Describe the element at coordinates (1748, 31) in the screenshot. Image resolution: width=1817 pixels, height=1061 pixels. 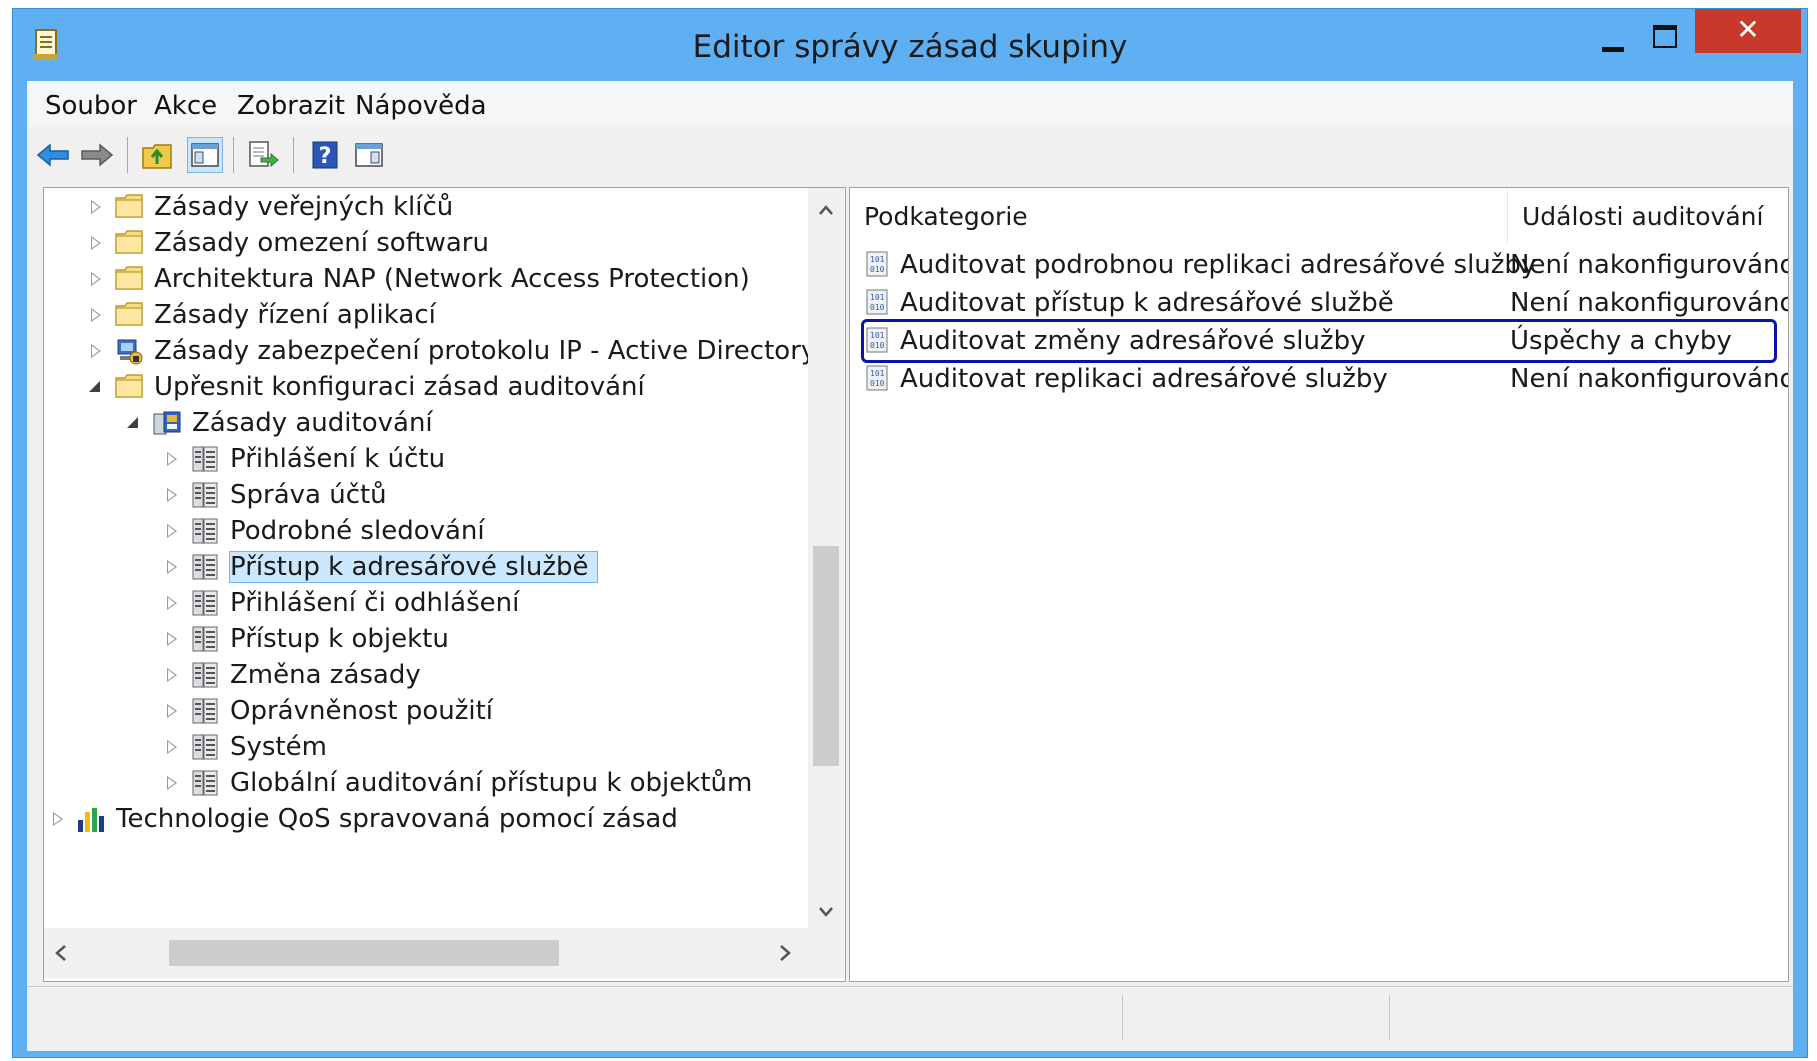
I see `close-button: ✕` at that location.